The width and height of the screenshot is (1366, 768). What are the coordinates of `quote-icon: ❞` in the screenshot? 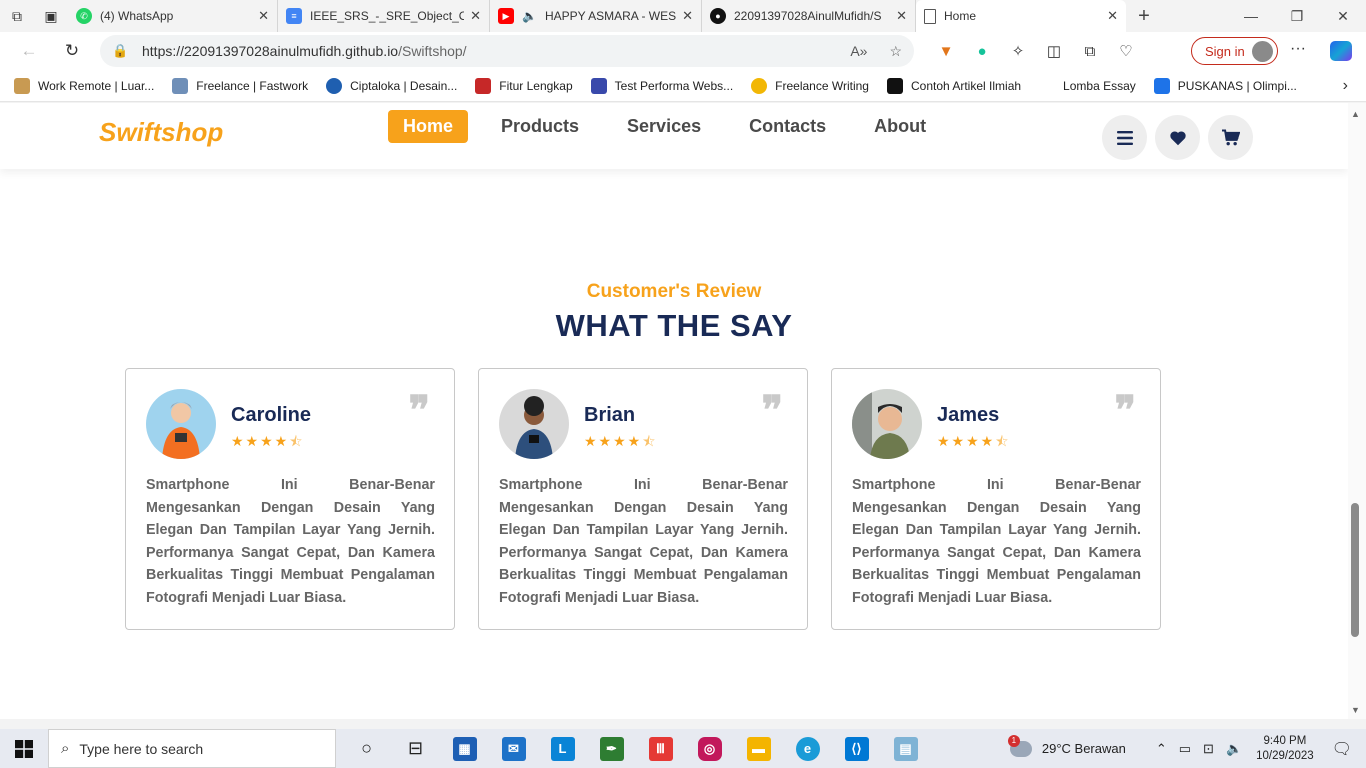 It's located at (772, 410).